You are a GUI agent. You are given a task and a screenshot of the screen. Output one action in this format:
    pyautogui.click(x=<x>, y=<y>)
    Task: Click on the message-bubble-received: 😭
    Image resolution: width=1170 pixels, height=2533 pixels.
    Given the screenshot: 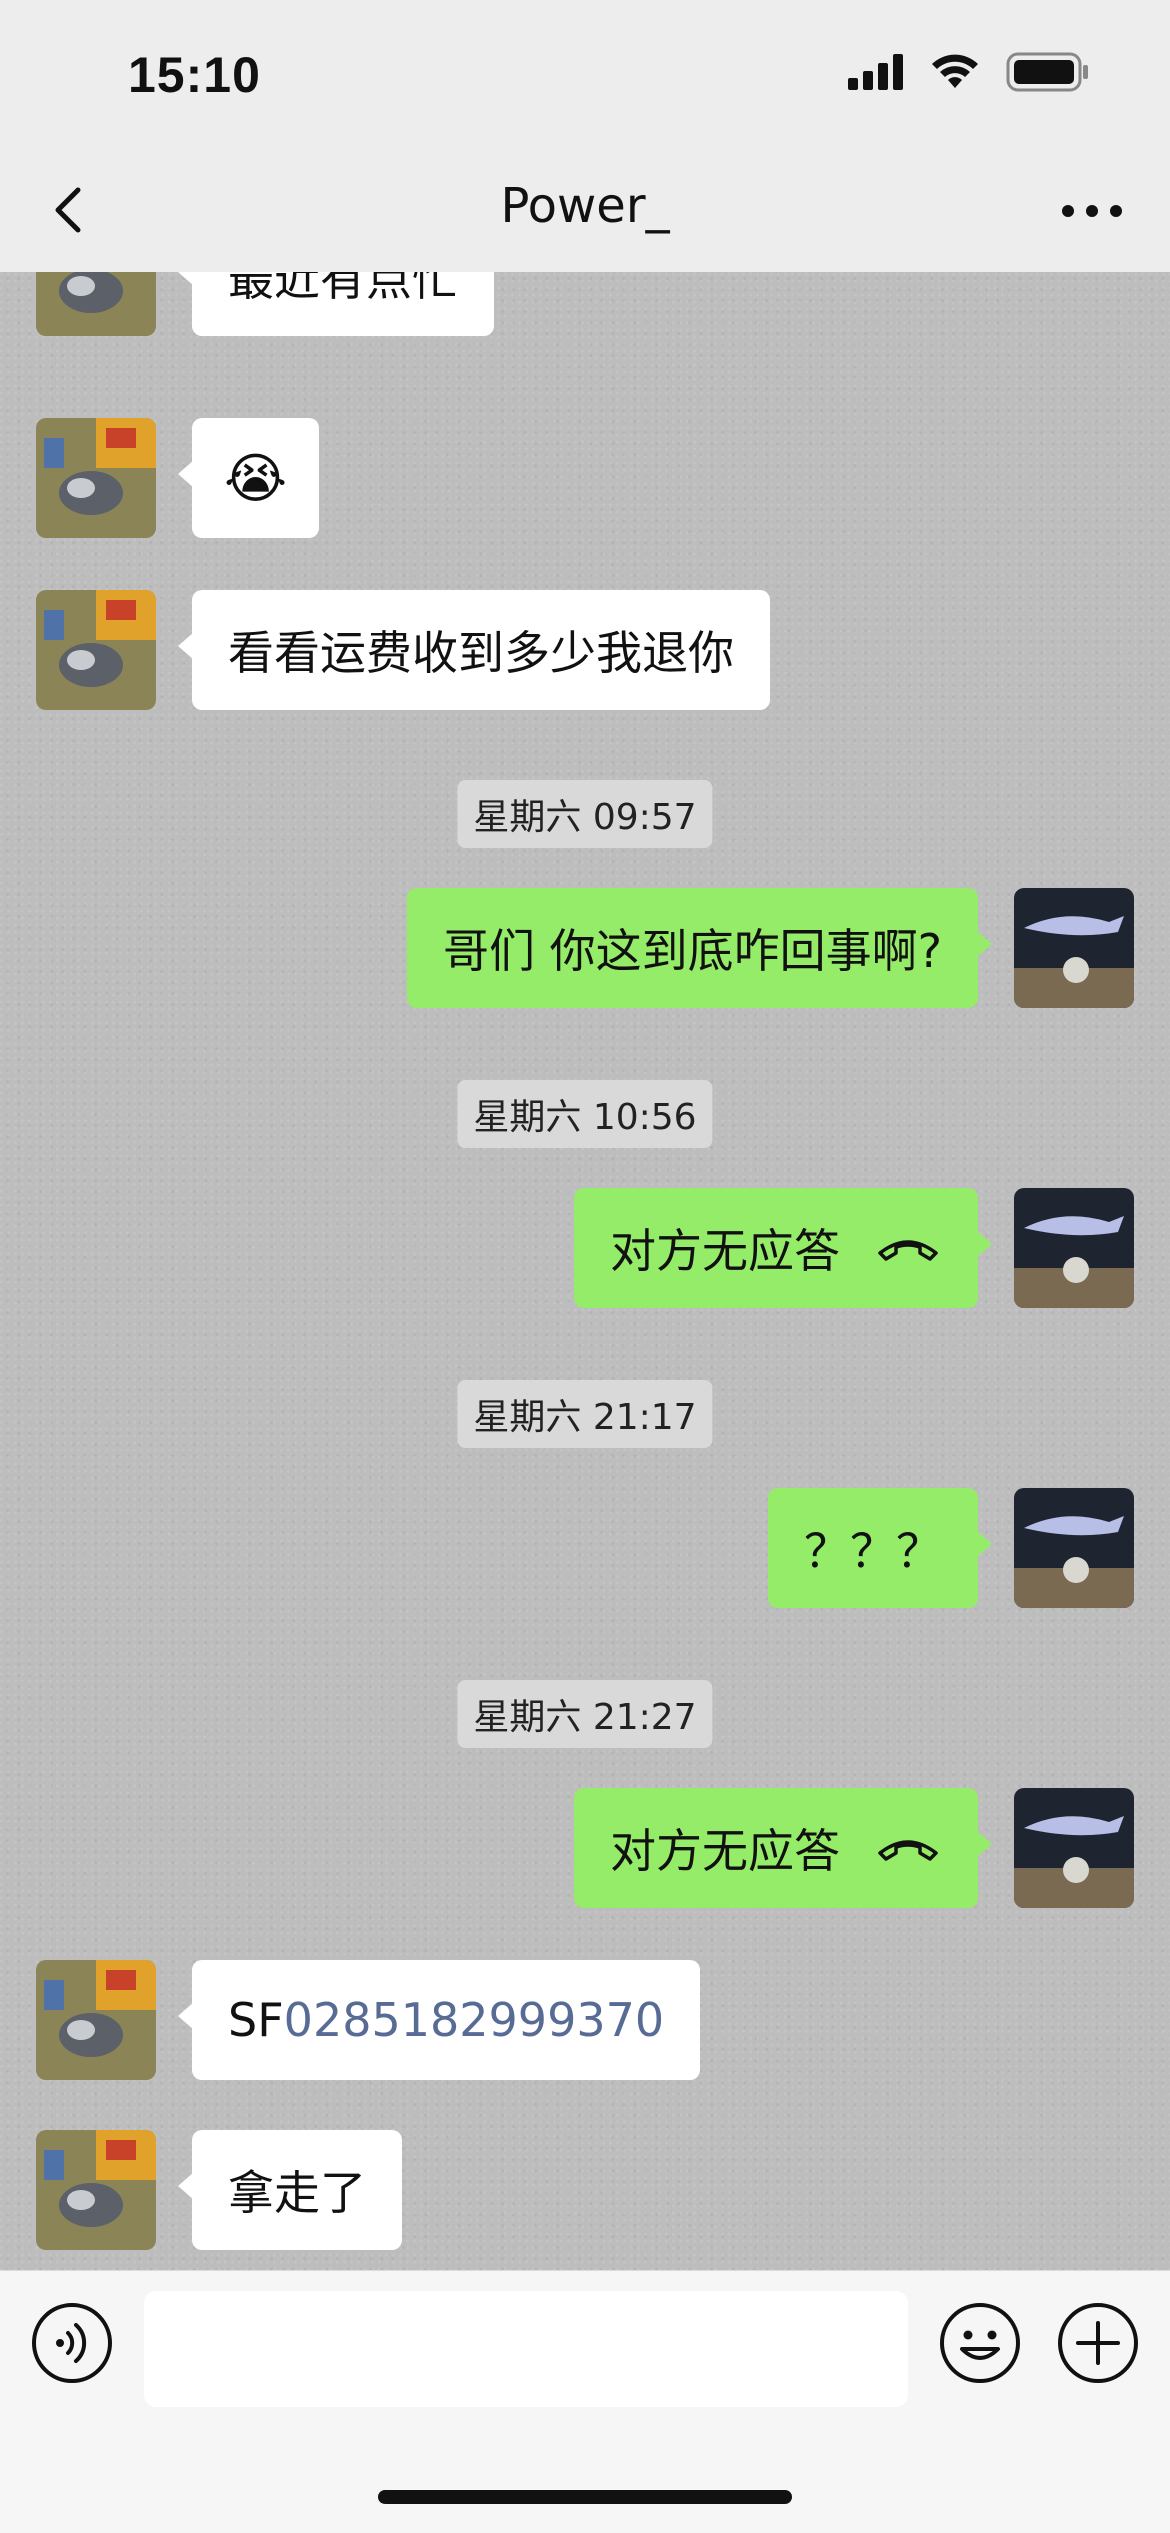 What is the action you would take?
    pyautogui.click(x=248, y=478)
    